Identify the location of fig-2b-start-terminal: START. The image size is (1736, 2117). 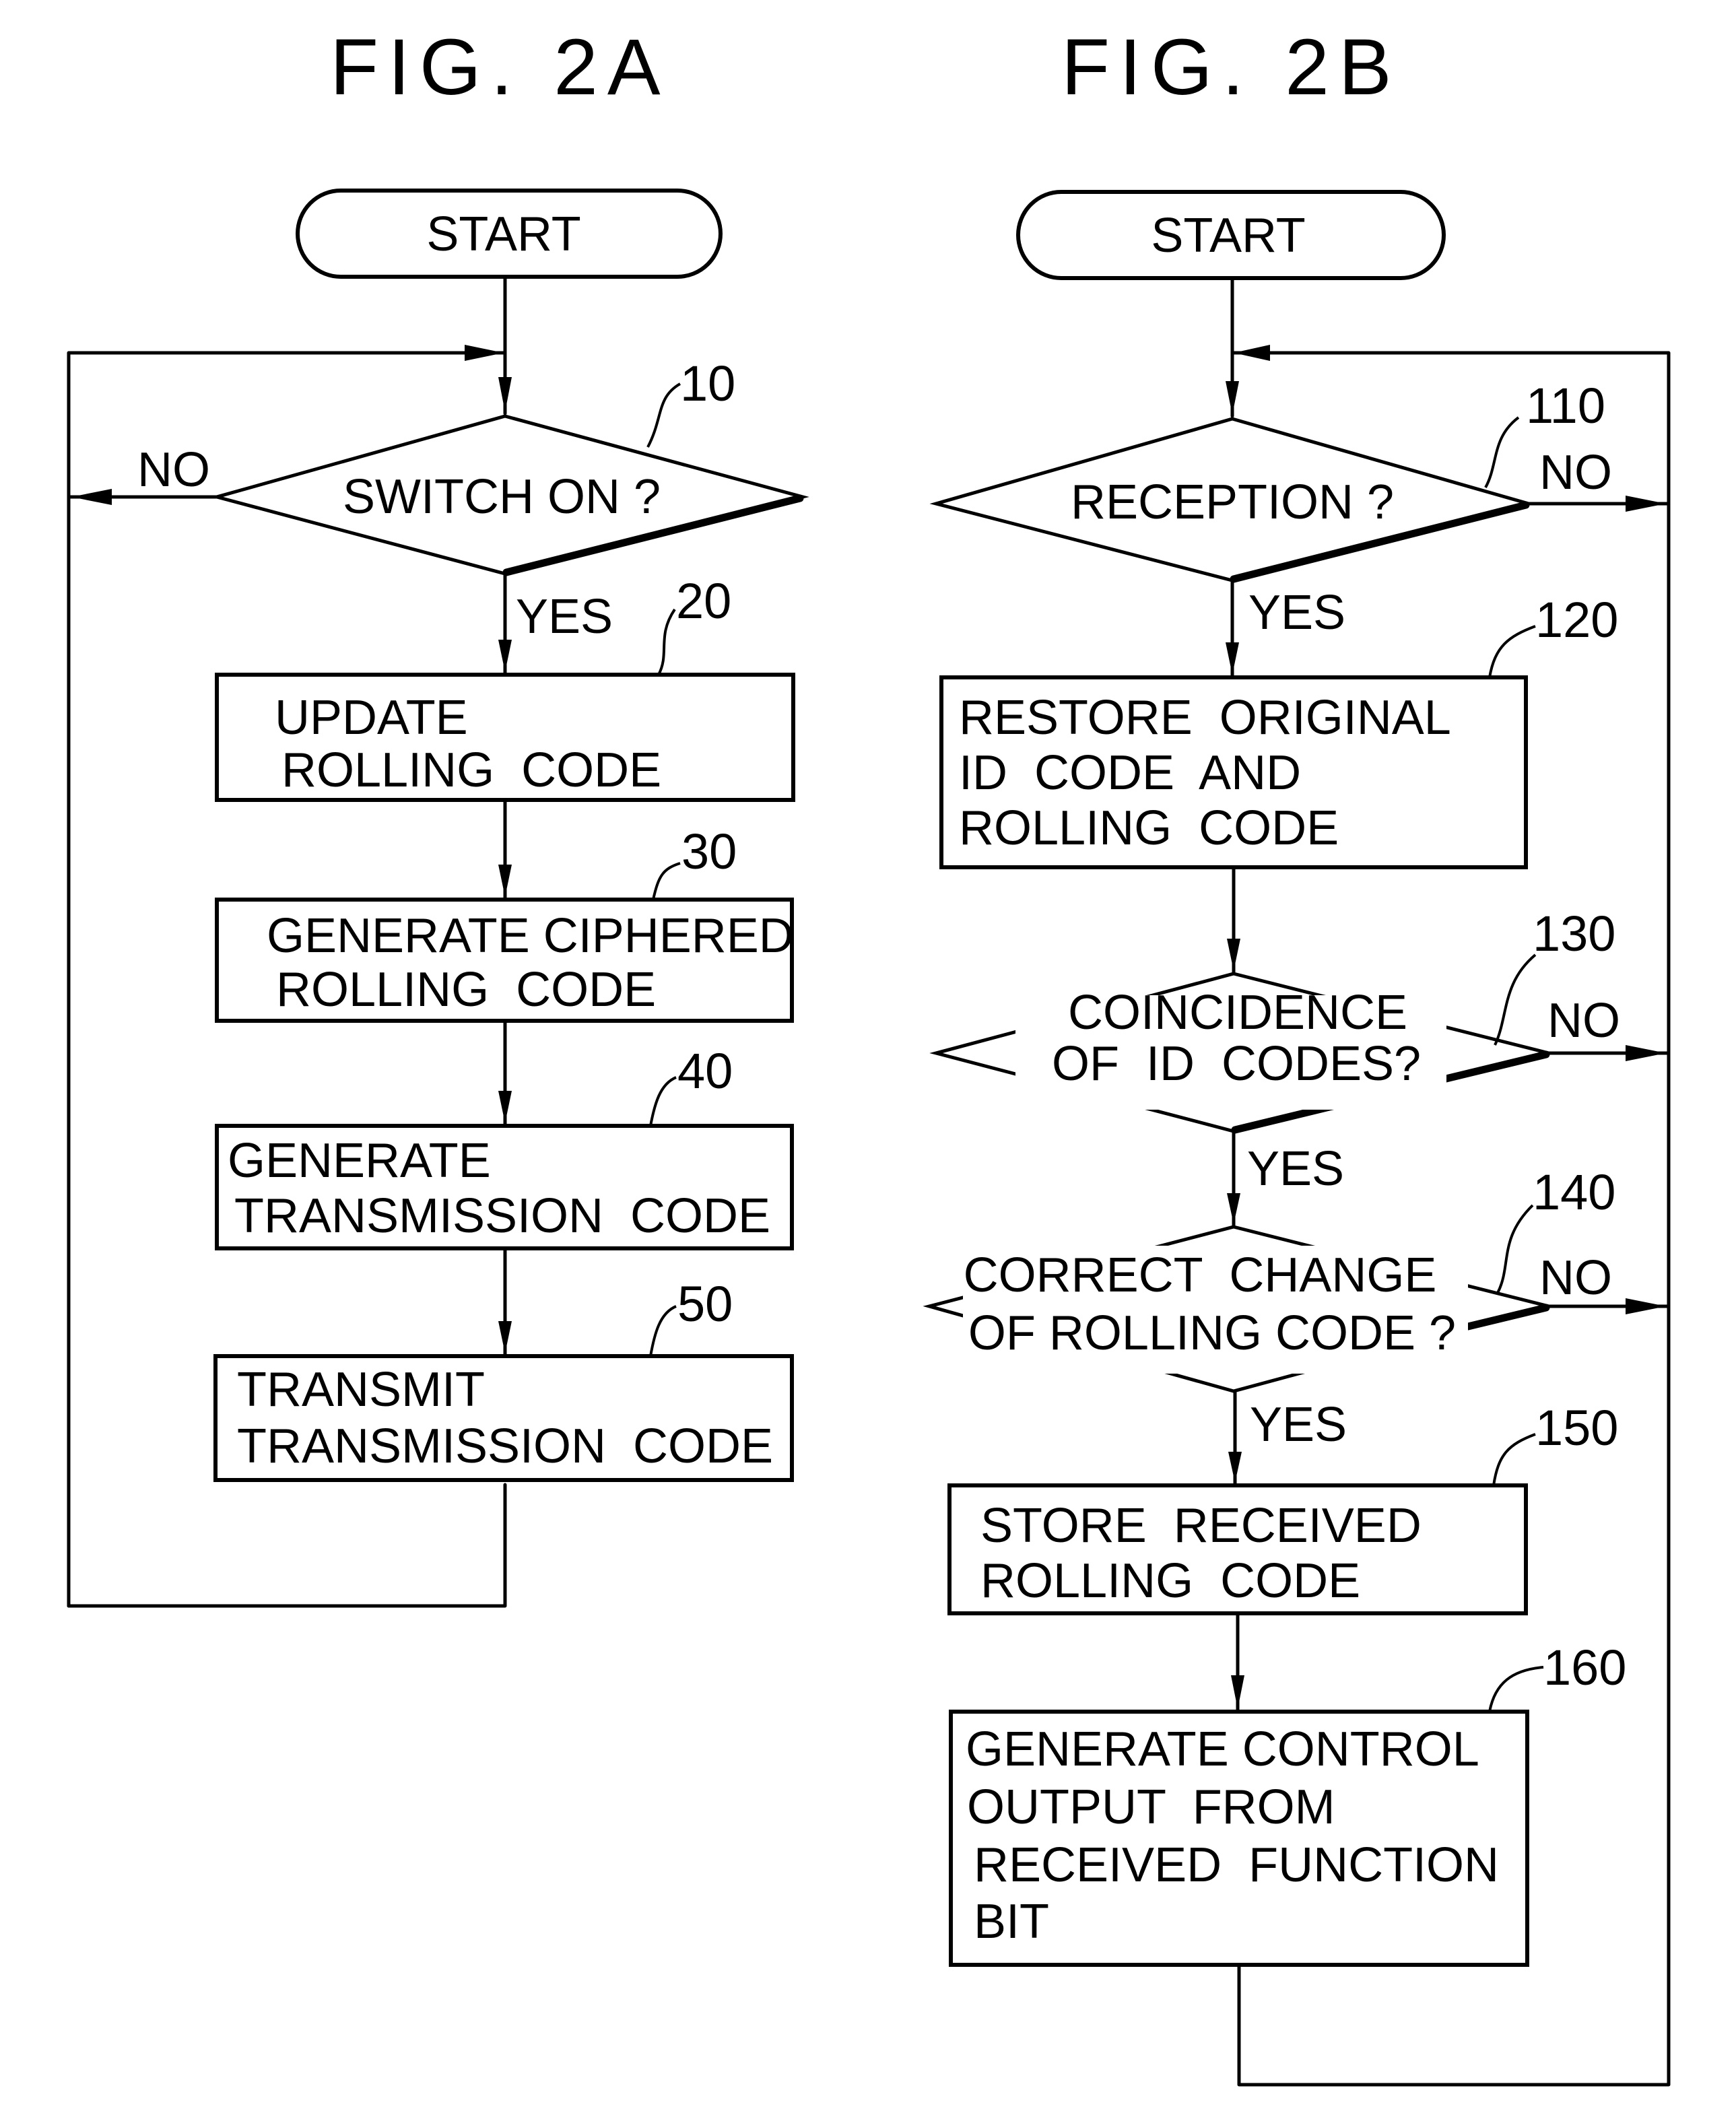
(1231, 235).